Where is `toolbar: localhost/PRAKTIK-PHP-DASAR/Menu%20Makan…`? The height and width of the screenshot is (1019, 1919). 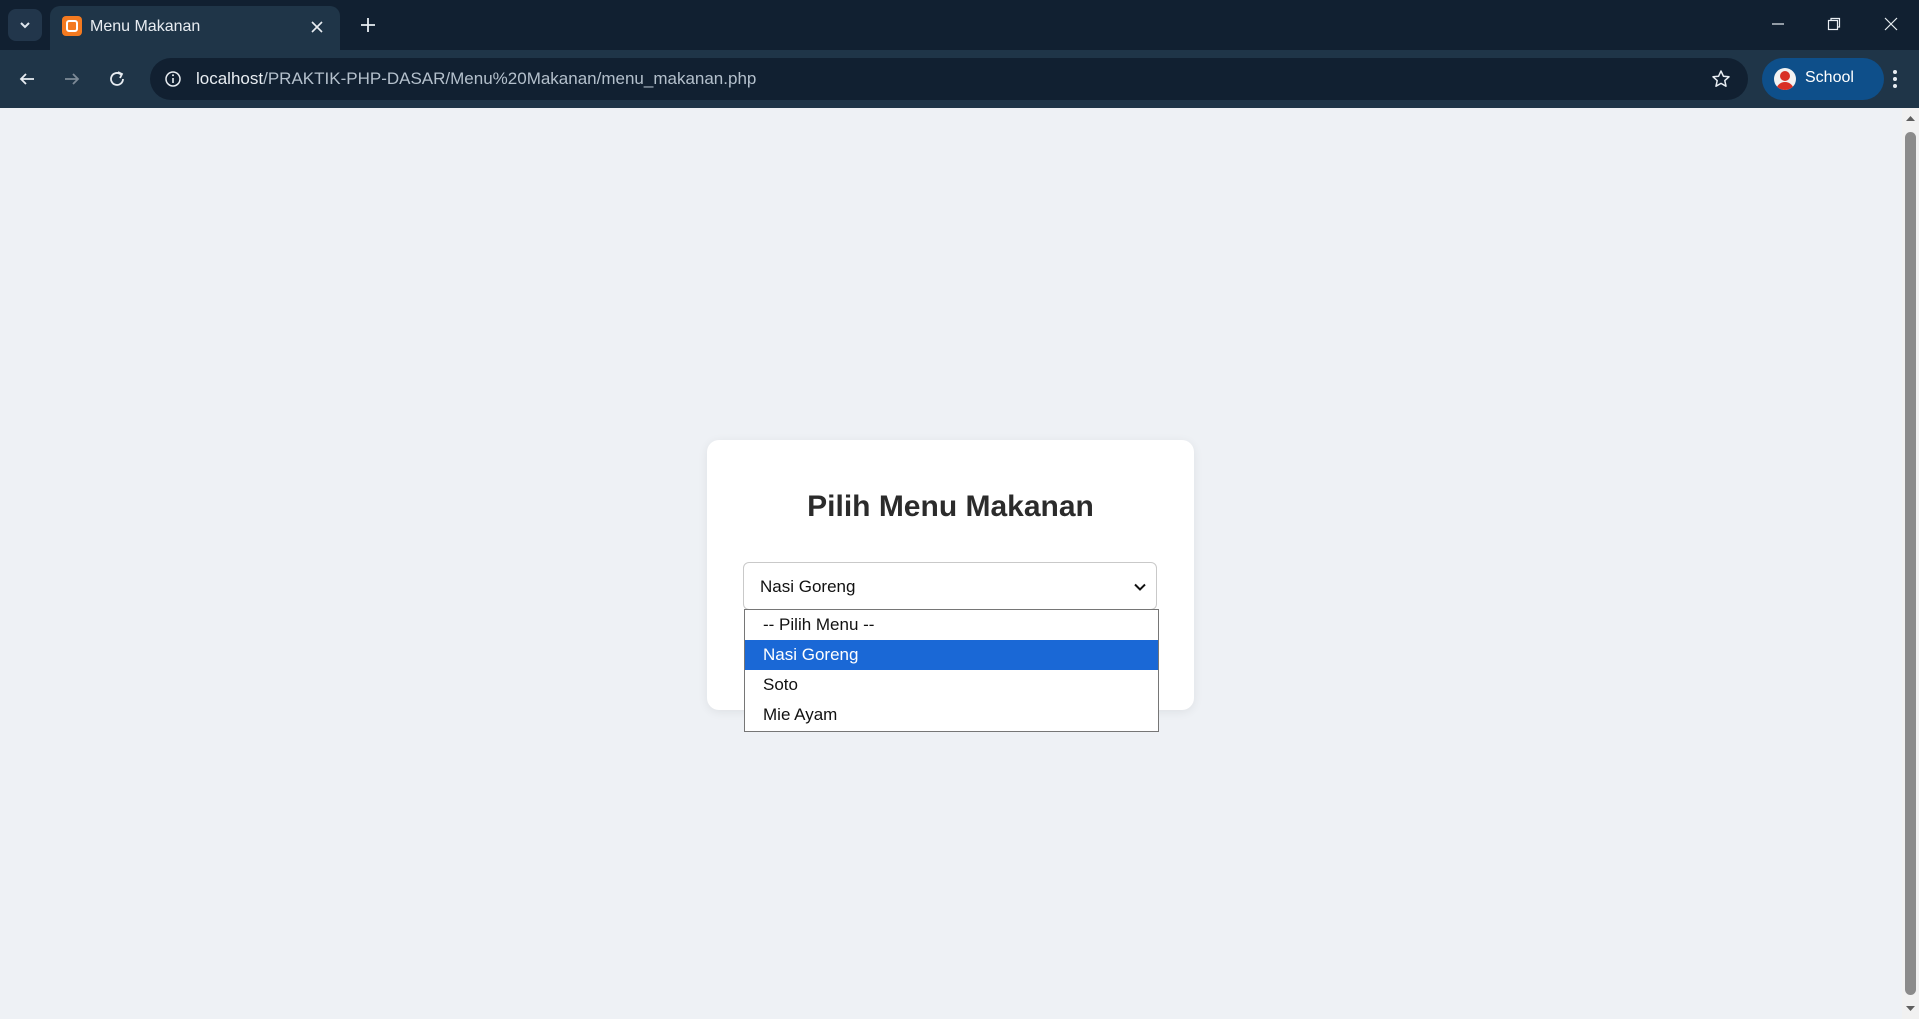
toolbar: localhost/PRAKTIK-PHP-DASAR/Menu%20Makan… is located at coordinates (959, 79).